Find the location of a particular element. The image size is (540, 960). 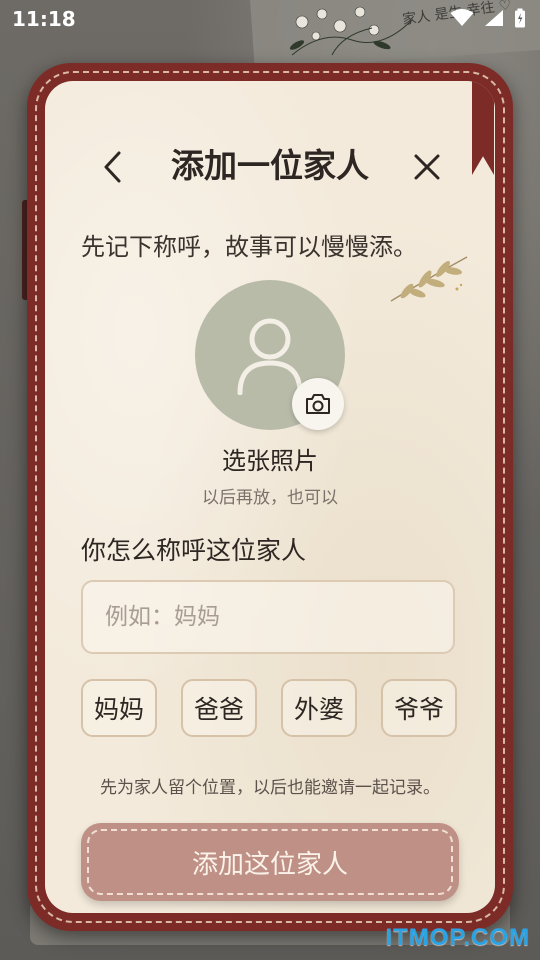

status-icons is located at coordinates (488, 18).